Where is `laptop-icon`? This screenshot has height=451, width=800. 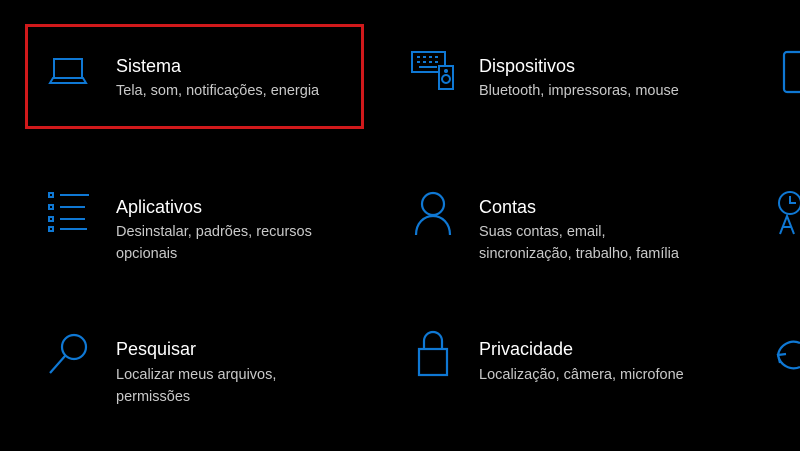
laptop-icon is located at coordinates (68, 72).